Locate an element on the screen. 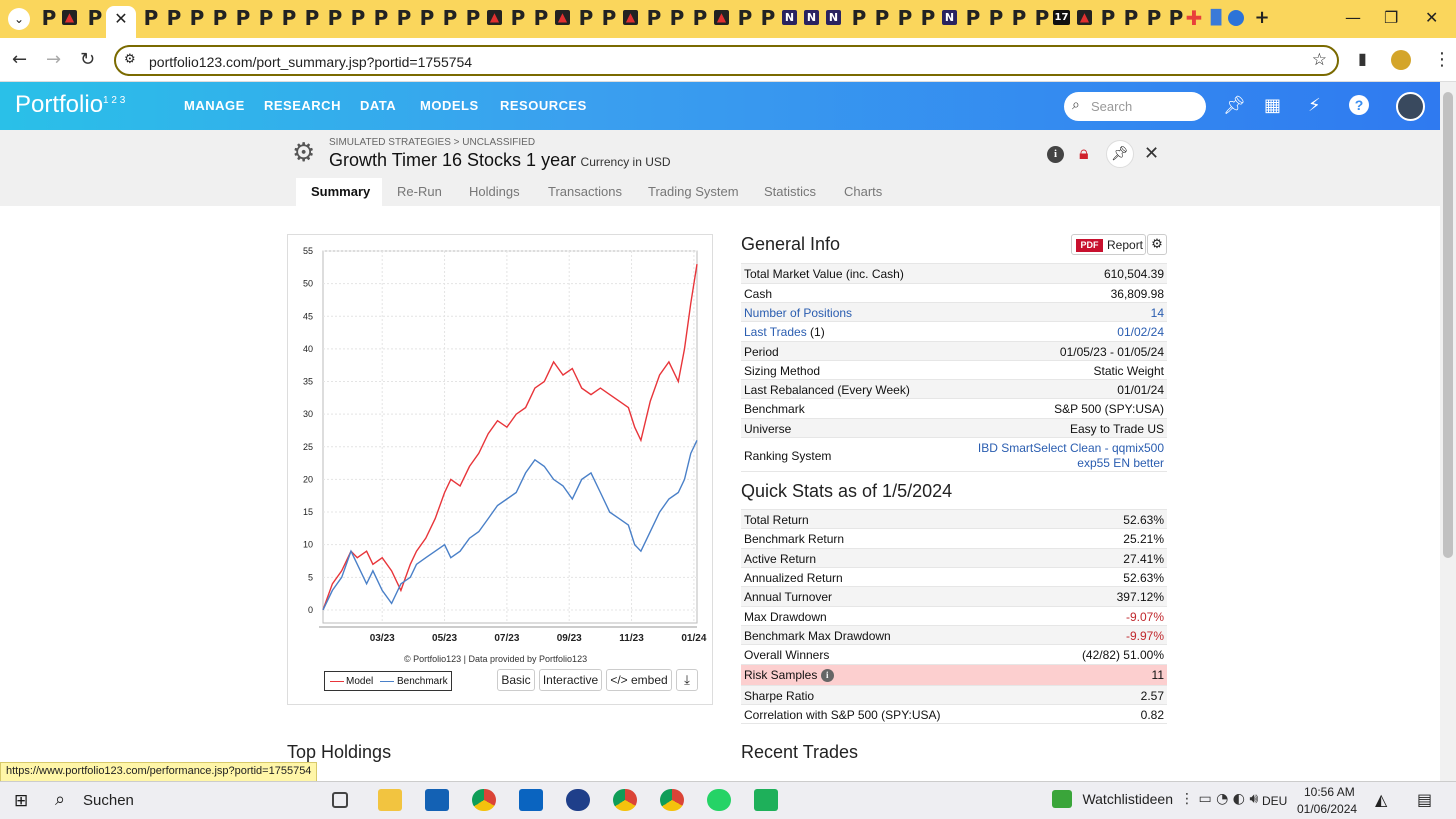 This screenshot has height=819, width=1456. download-chart-button: ⤓ is located at coordinates (687, 680).